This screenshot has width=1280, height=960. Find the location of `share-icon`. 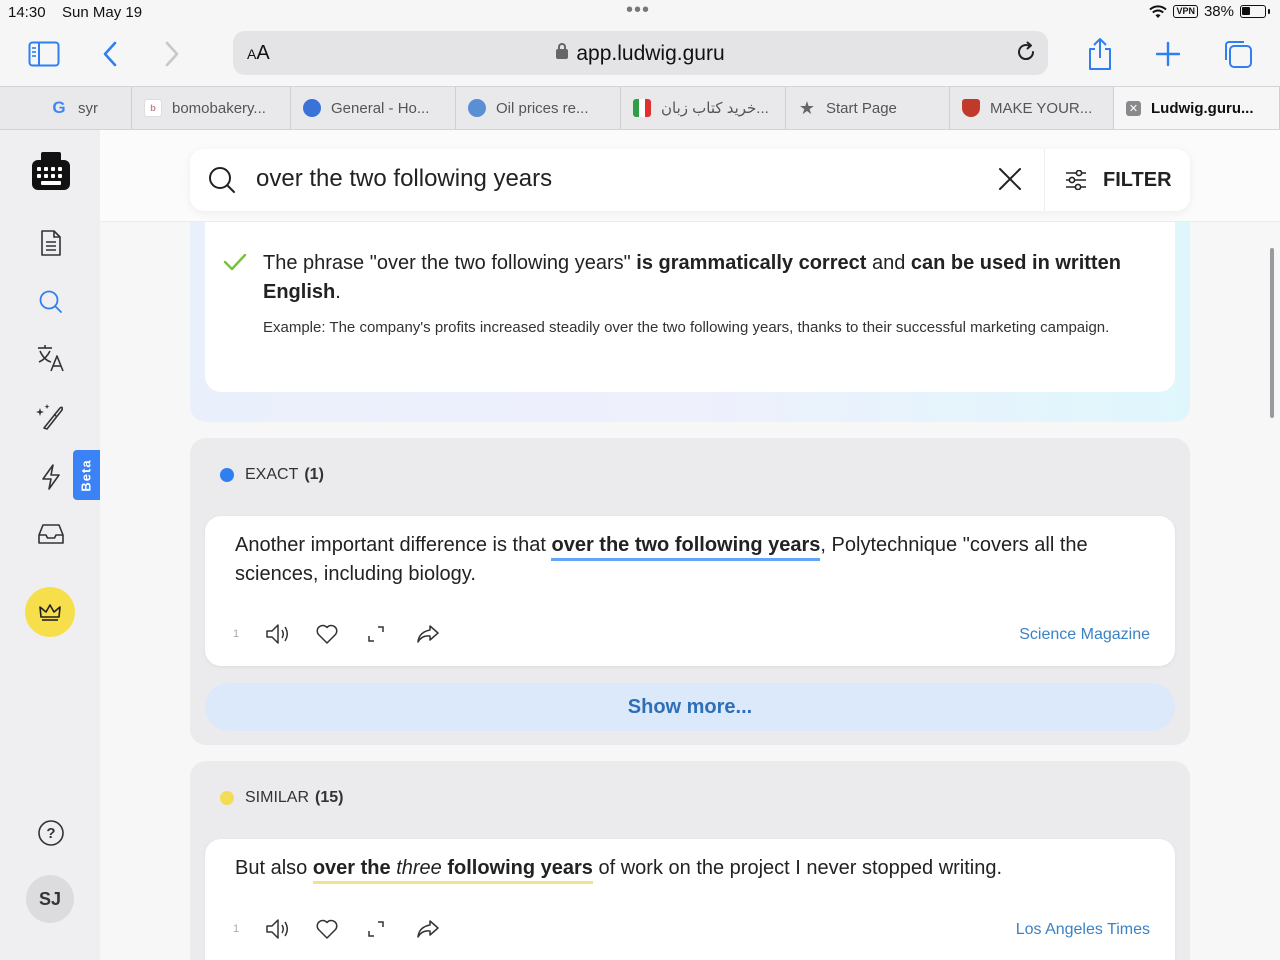

share-icon is located at coordinates (1100, 54).